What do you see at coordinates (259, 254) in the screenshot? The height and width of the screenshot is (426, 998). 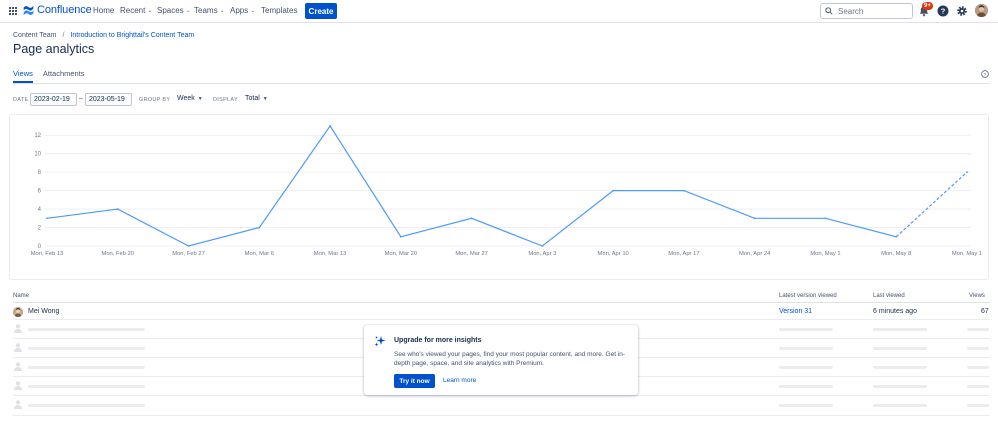 I see `x-tick-label: Mon, Mar 6` at bounding box center [259, 254].